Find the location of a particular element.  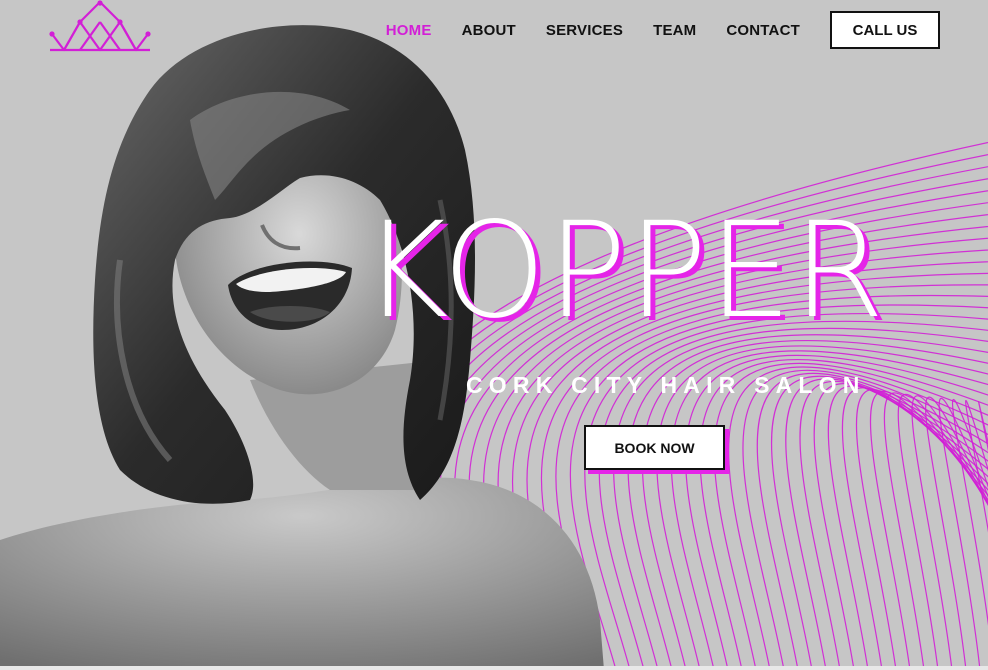

nav-services-link: SERVICES is located at coordinates (584, 30).